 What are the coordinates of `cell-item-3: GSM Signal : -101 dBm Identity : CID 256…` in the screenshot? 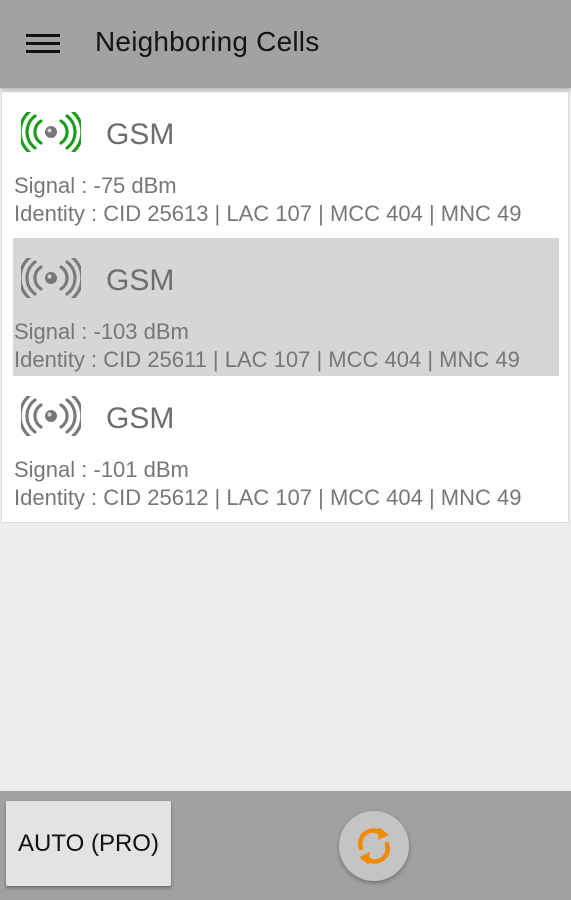 It's located at (286, 445).